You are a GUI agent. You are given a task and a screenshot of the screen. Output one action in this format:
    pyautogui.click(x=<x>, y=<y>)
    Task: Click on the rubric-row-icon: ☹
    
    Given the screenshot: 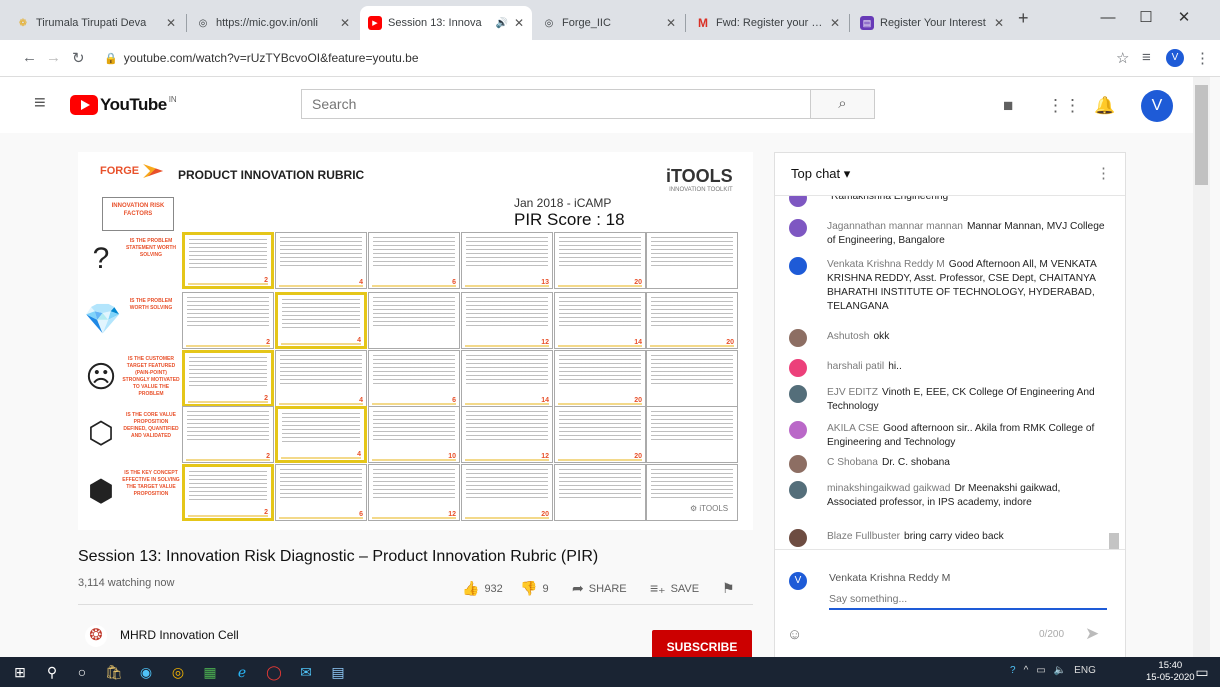 What is the action you would take?
    pyautogui.click(x=101, y=377)
    